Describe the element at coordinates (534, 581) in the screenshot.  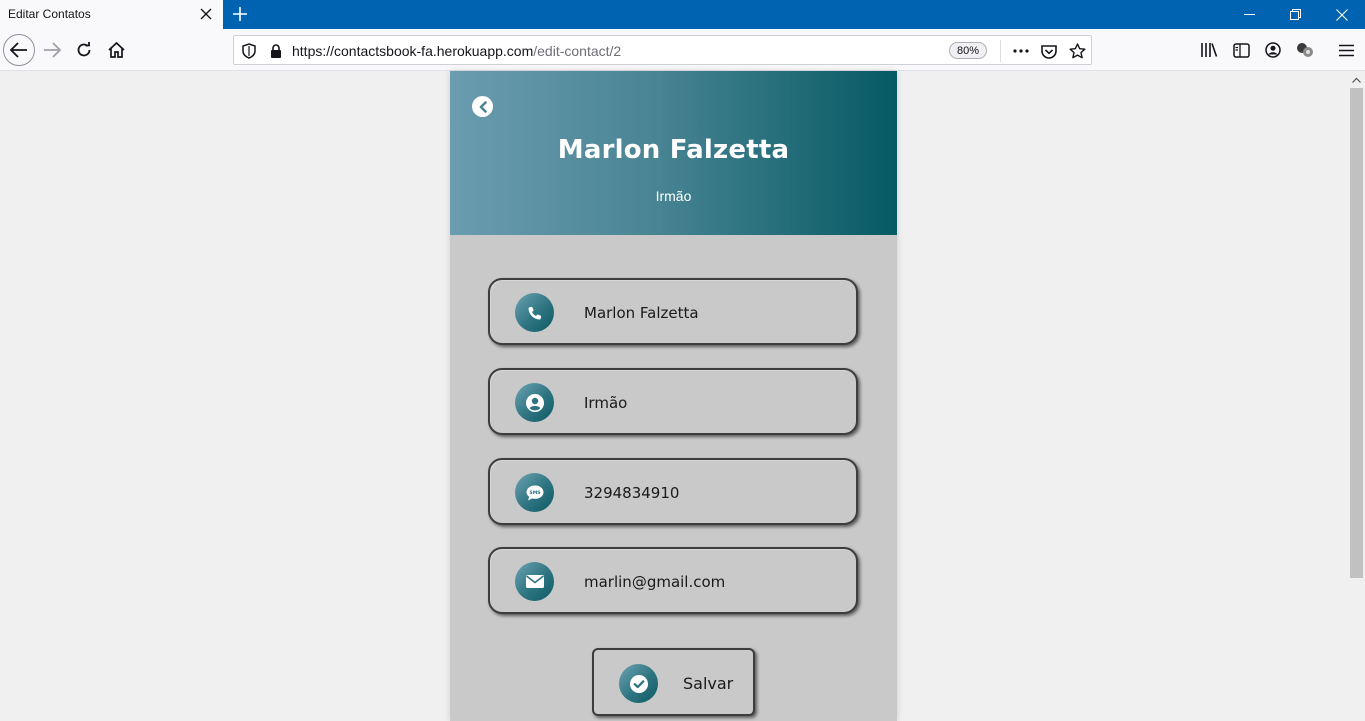
I see `mail-icon` at that location.